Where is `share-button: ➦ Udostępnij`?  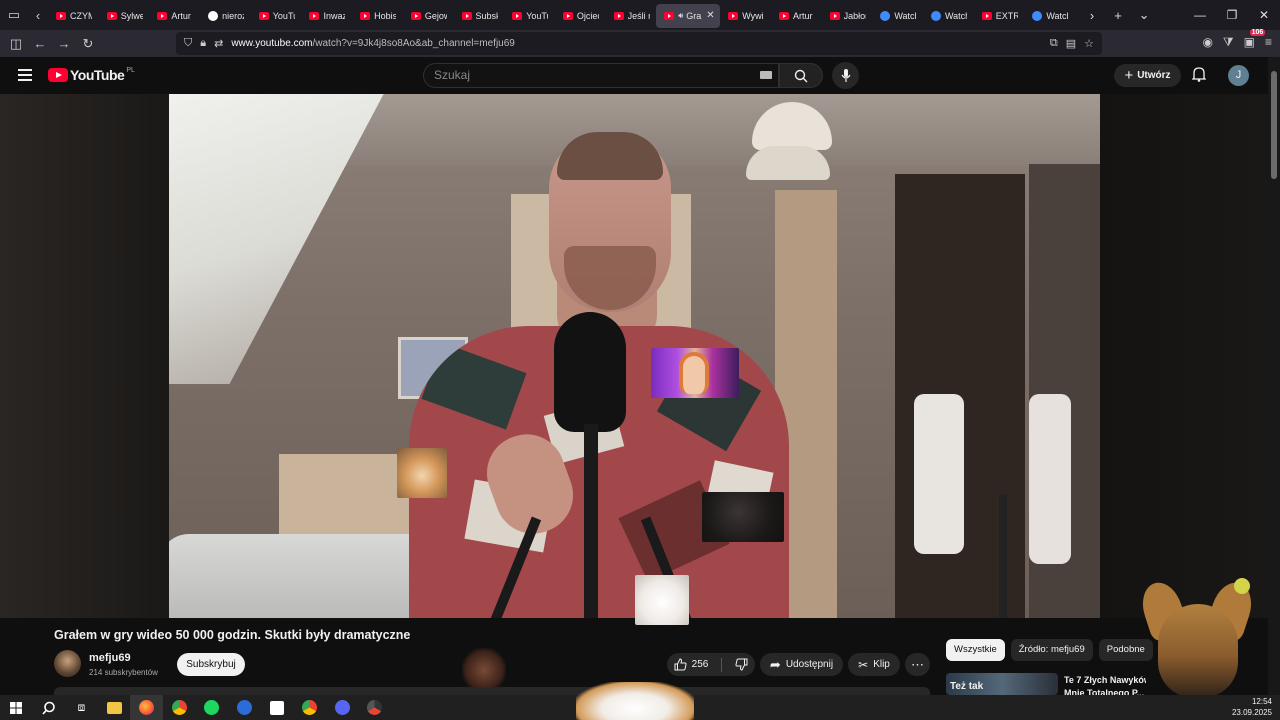 share-button: ➦ Udostępnij is located at coordinates (801, 664).